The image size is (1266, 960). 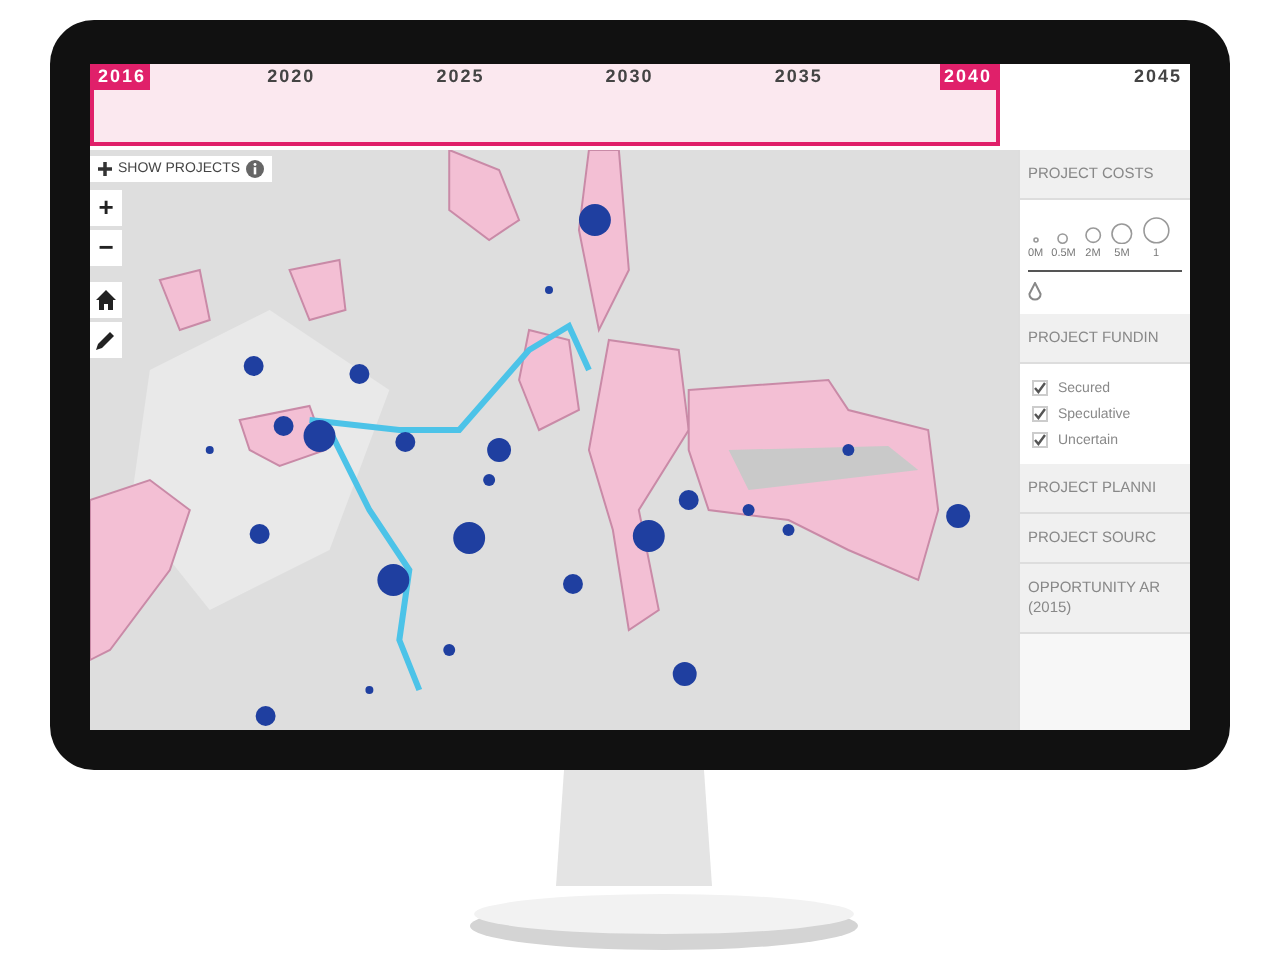 What do you see at coordinates (122, 77) in the screenshot?
I see `timeline-year: 2016` at bounding box center [122, 77].